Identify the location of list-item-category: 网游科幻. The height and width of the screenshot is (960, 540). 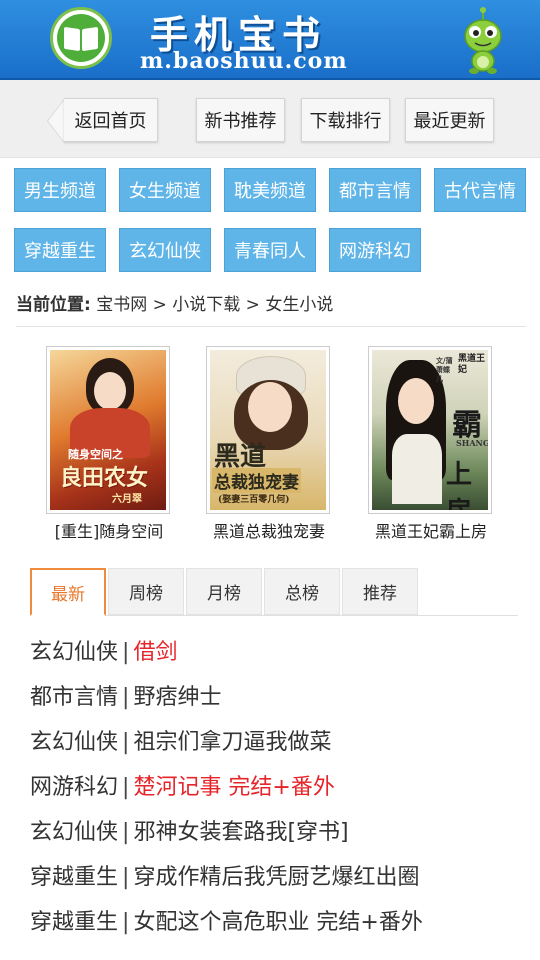
(74, 787).